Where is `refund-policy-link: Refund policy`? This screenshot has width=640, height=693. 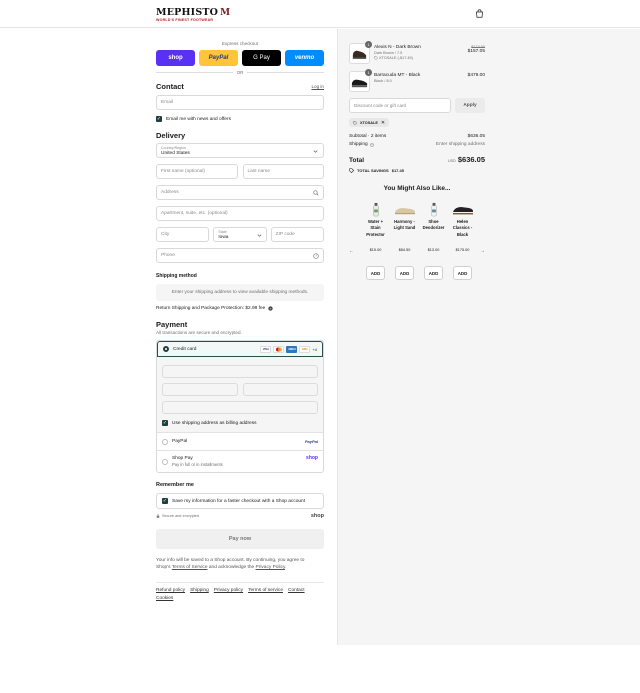 refund-policy-link: Refund policy is located at coordinates (170, 590).